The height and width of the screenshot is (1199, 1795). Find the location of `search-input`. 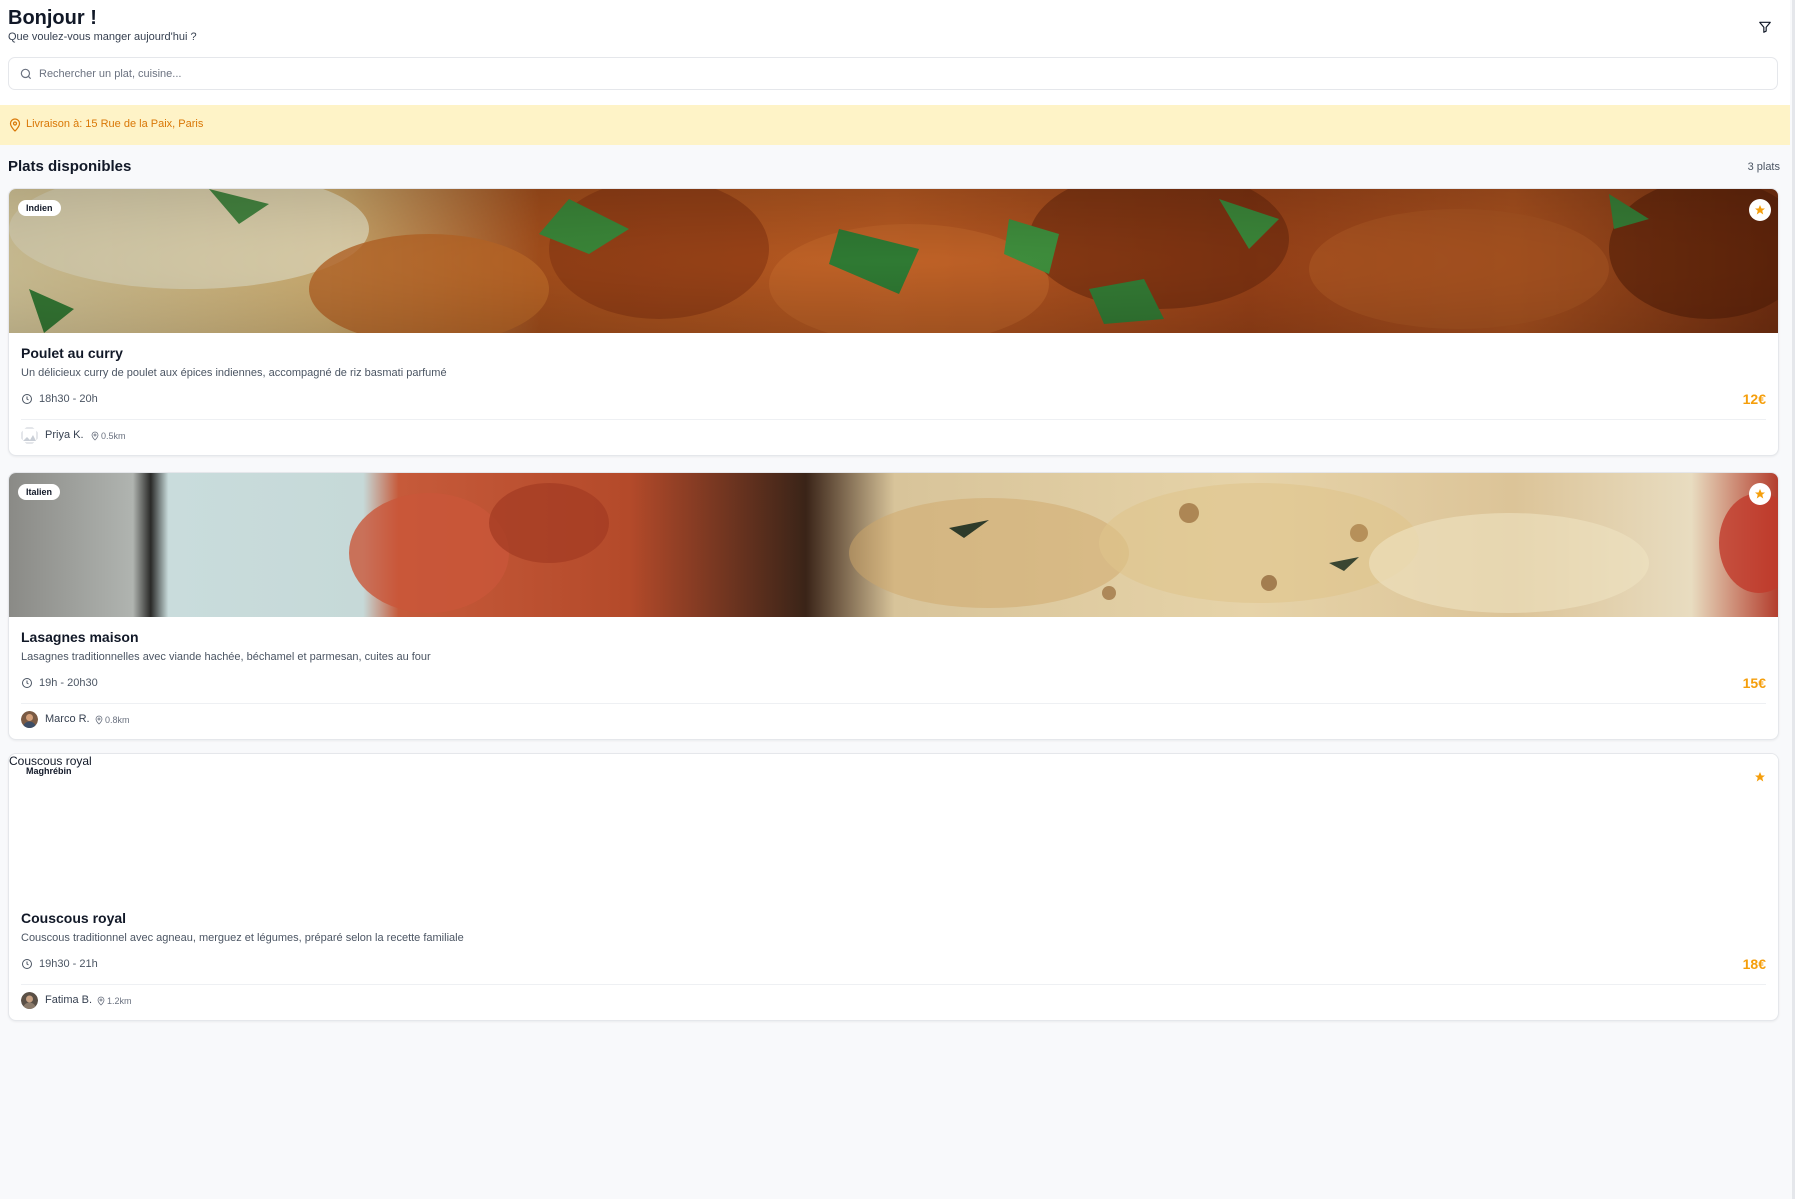

search-input is located at coordinates (899, 73).